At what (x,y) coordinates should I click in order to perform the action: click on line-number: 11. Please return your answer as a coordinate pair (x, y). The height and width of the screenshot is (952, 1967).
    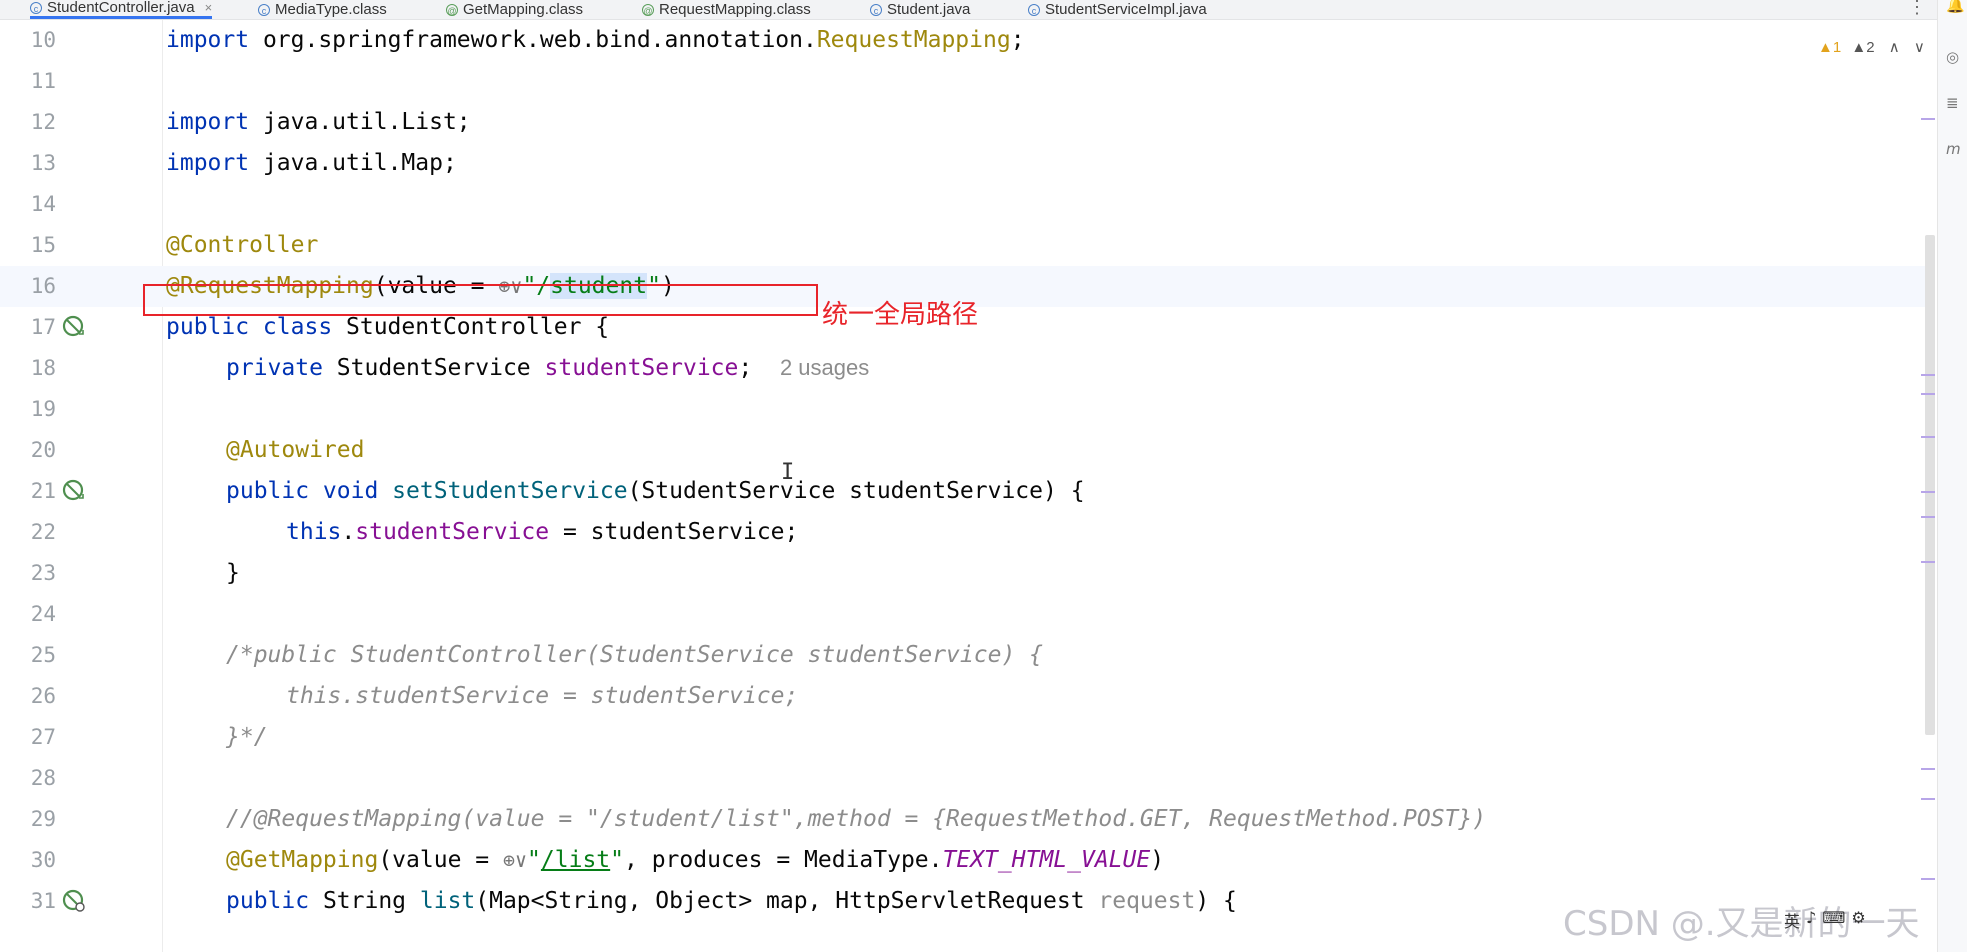
    Looking at the image, I should click on (43, 81).